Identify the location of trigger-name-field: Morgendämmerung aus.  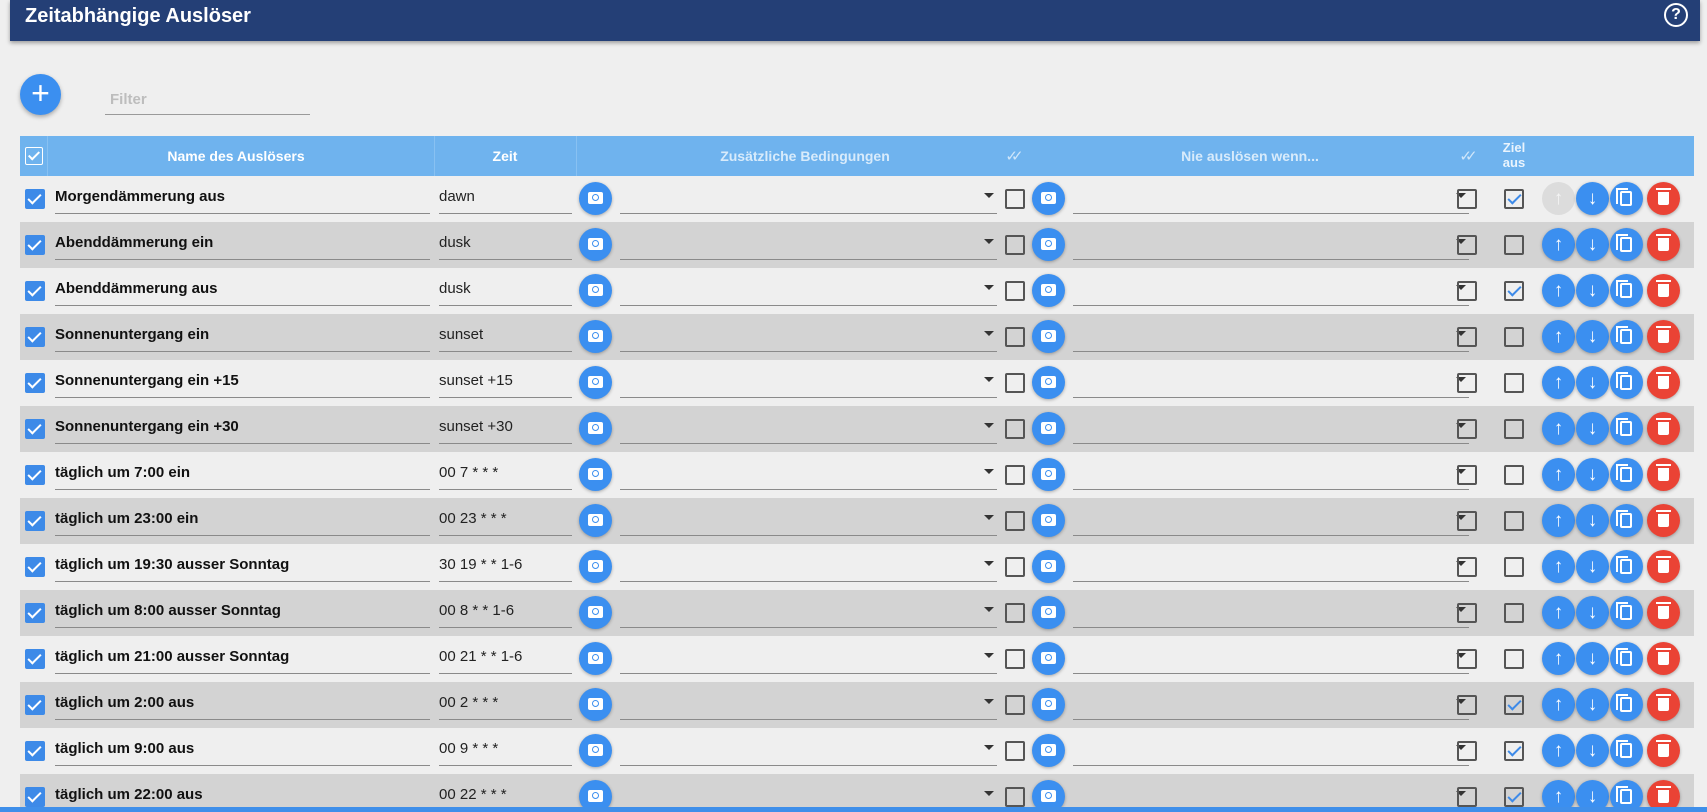
(242, 200).